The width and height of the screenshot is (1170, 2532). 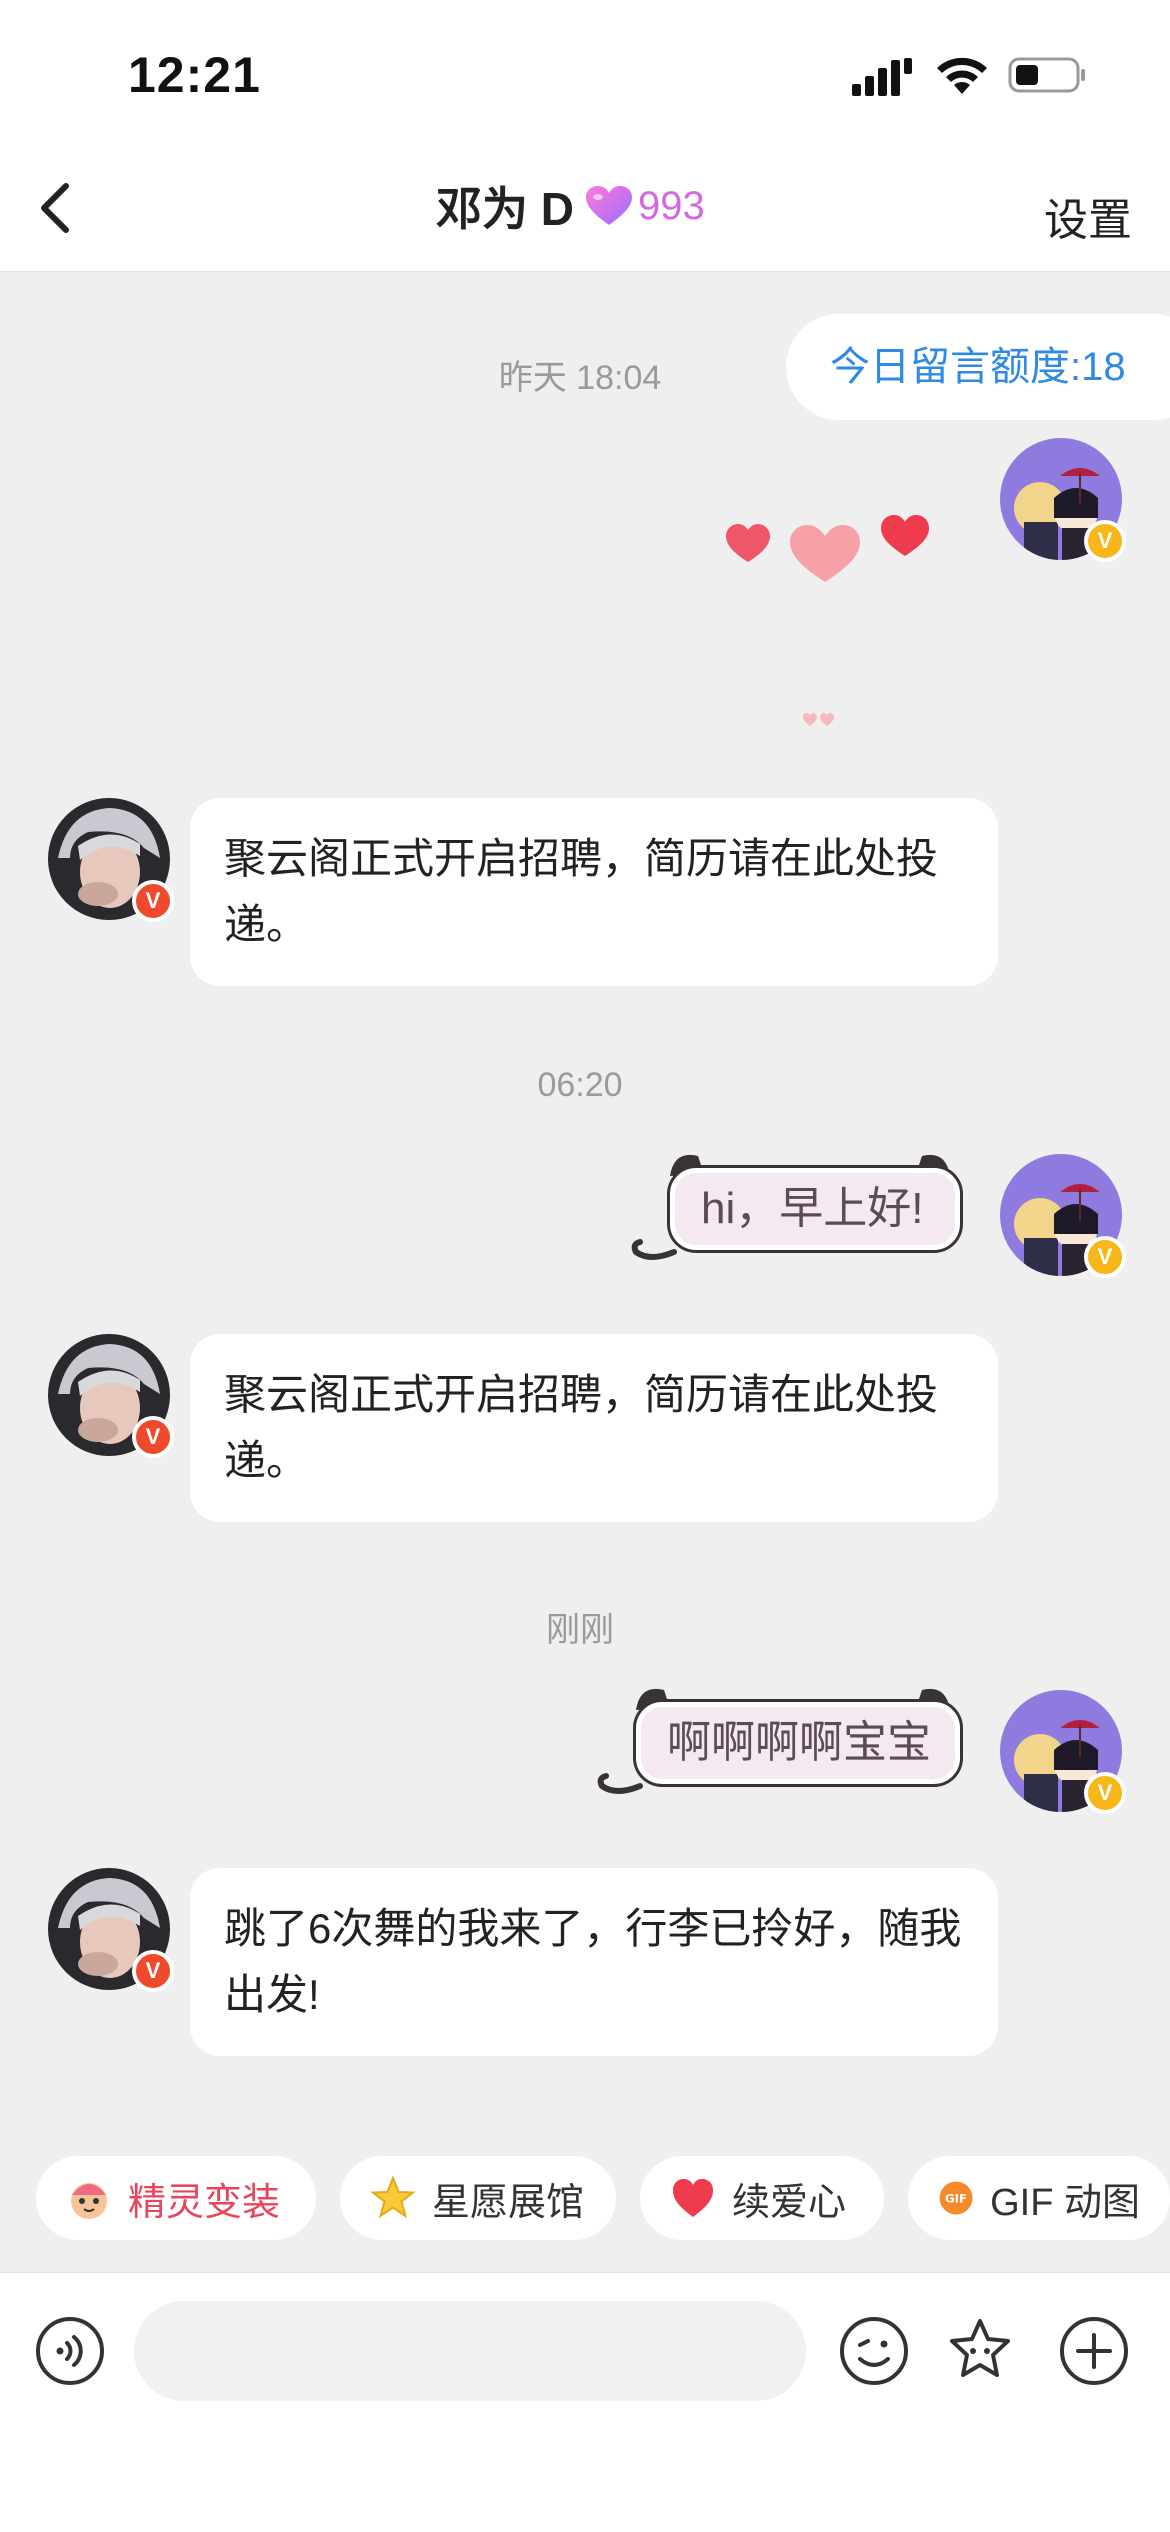 I want to click on timestamp: 刚刚, so click(x=580, y=1630).